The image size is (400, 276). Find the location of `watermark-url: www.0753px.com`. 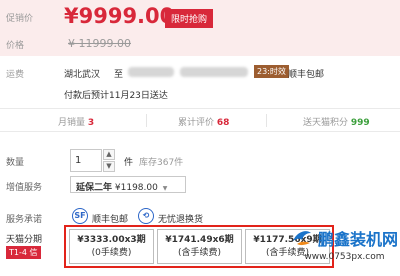

watermark-url: www.0753px.com is located at coordinates (344, 257).